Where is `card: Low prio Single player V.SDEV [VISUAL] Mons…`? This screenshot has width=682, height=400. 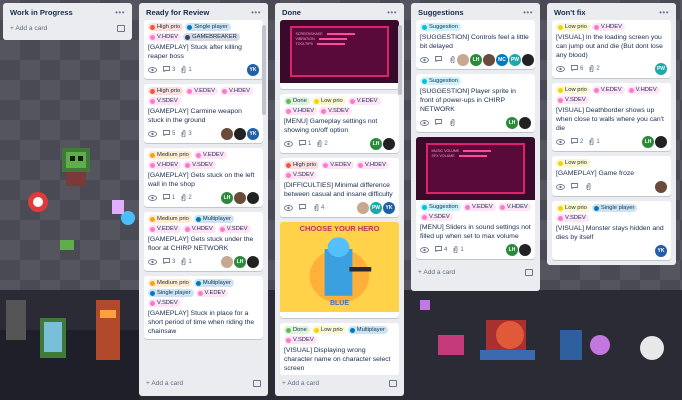
card: Low prio Single player V.SDEV [VISUAL] Mons… is located at coordinates (611, 230).